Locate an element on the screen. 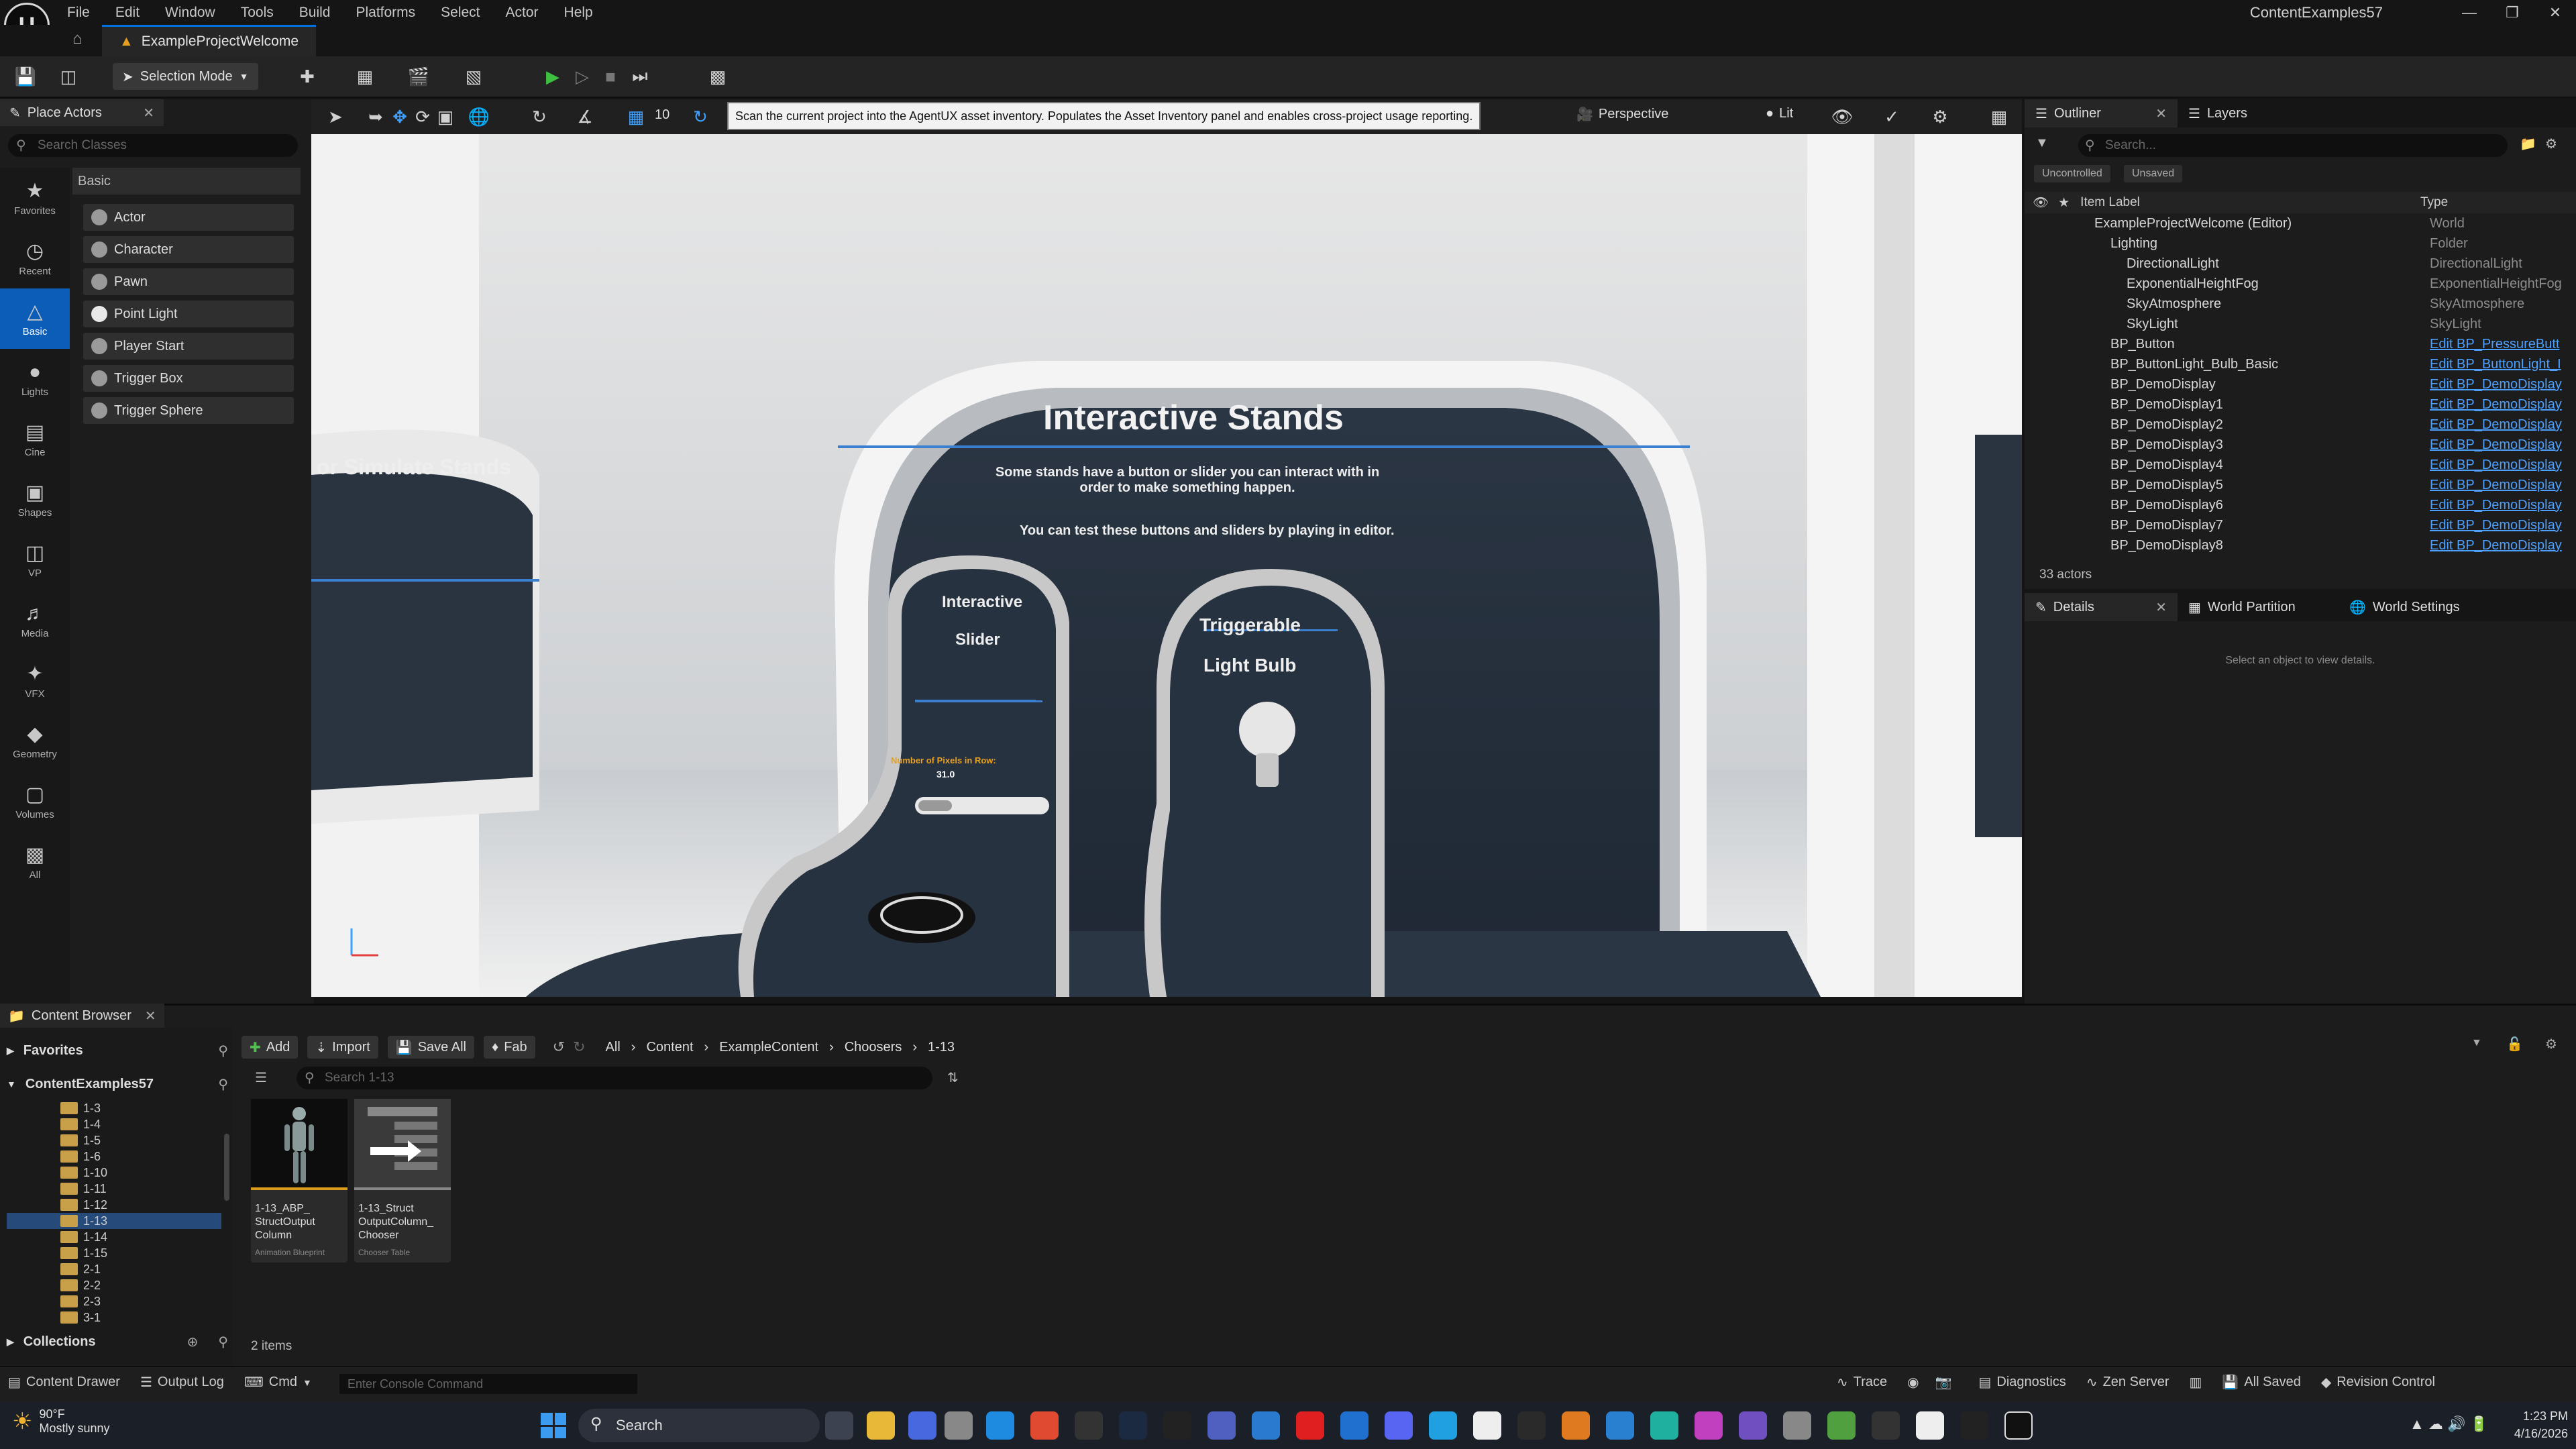  category-volumes: ▢ Volumes is located at coordinates (35, 801).